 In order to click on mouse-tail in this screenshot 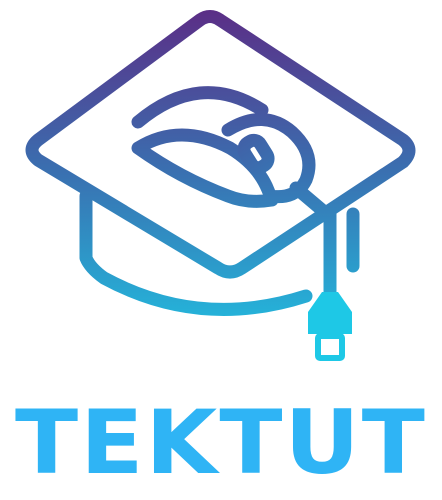, I will do `click(309, 199)`.